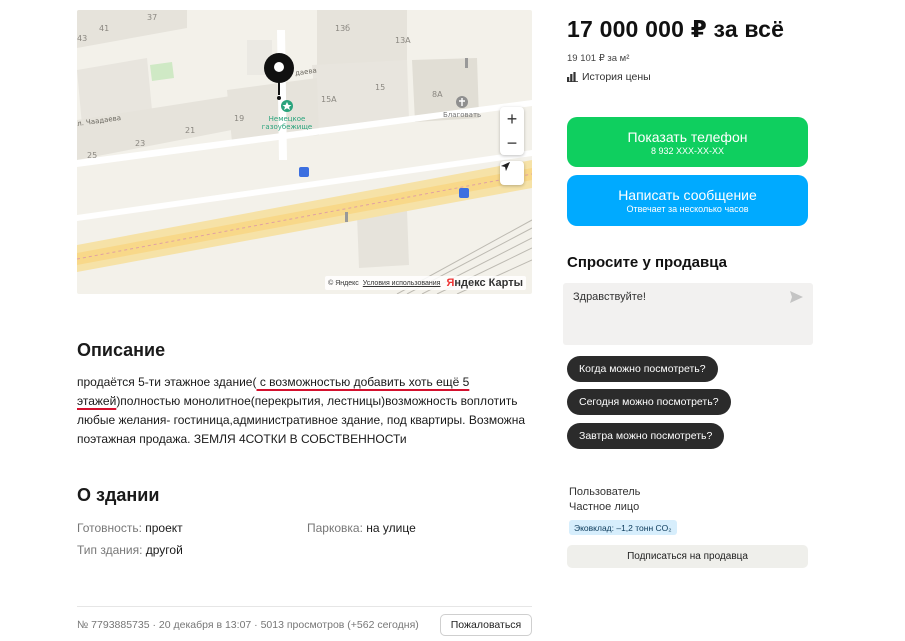 This screenshot has width=905, height=641. I want to click on map-house-number: 19, so click(239, 118).